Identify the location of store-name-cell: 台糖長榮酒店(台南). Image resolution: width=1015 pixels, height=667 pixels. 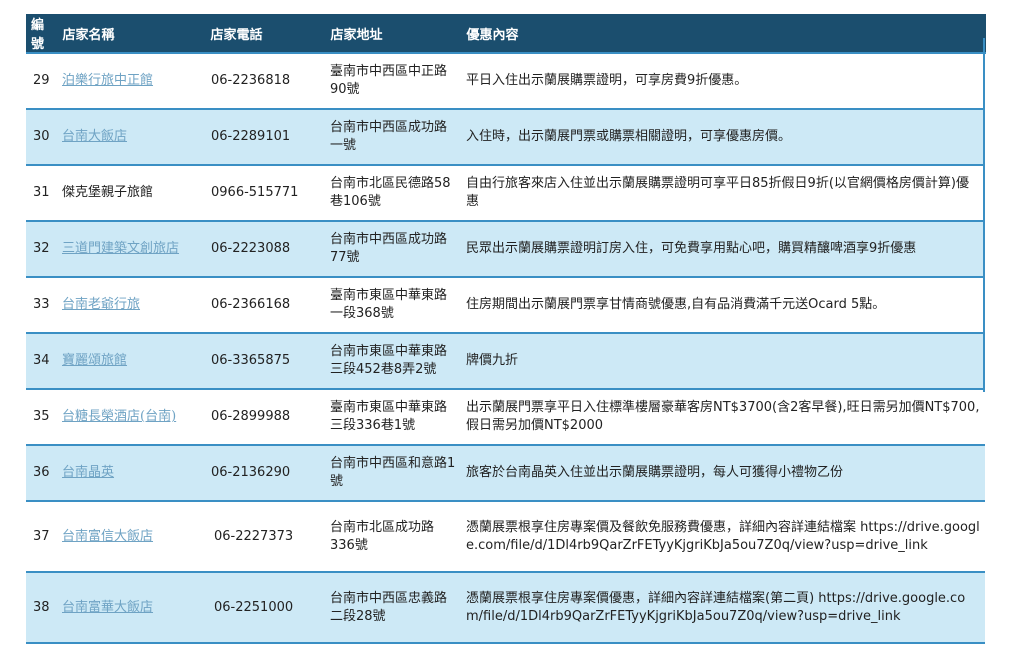
(131, 416).